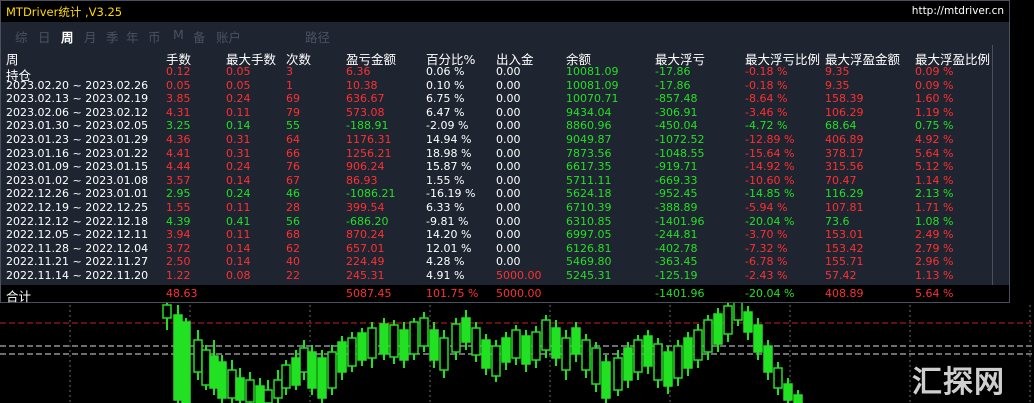 The height and width of the screenshot is (403, 1034). What do you see at coordinates (934, 167) in the screenshot?
I see `table-cell: 5.12 %` at bounding box center [934, 167].